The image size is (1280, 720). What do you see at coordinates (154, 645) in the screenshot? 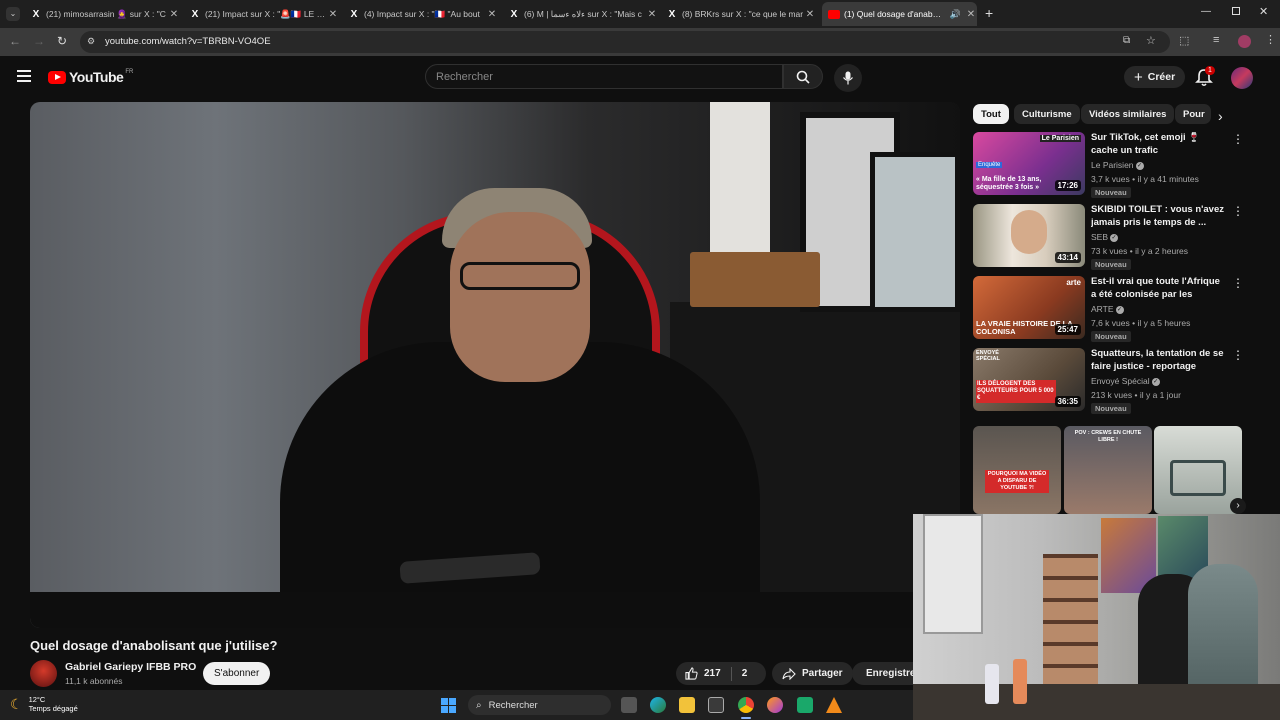
I see `video-title: Quel dosage d'anabolisant que j'utilise?` at bounding box center [154, 645].